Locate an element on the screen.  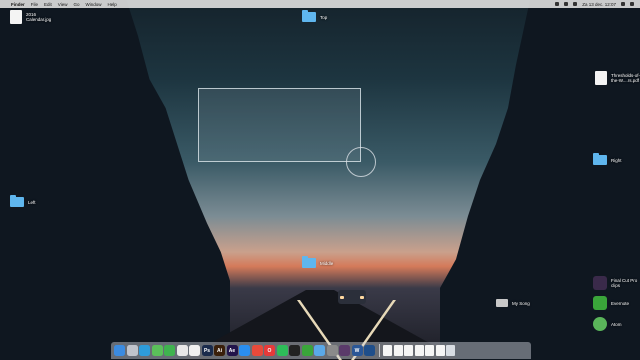
menu-view: View is located at coordinates (63, 4).